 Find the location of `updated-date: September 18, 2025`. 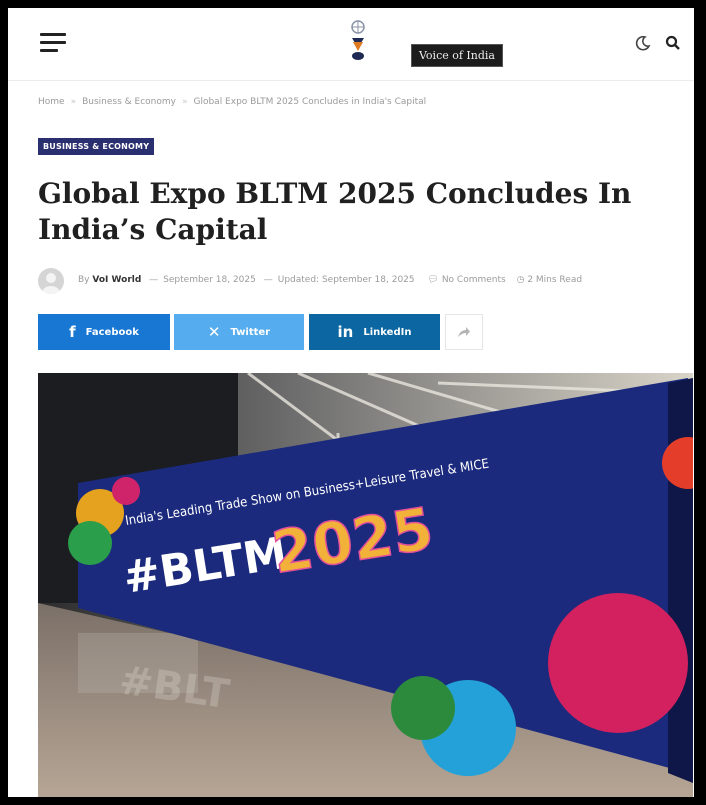

updated-date: September 18, 2025 is located at coordinates (368, 280).